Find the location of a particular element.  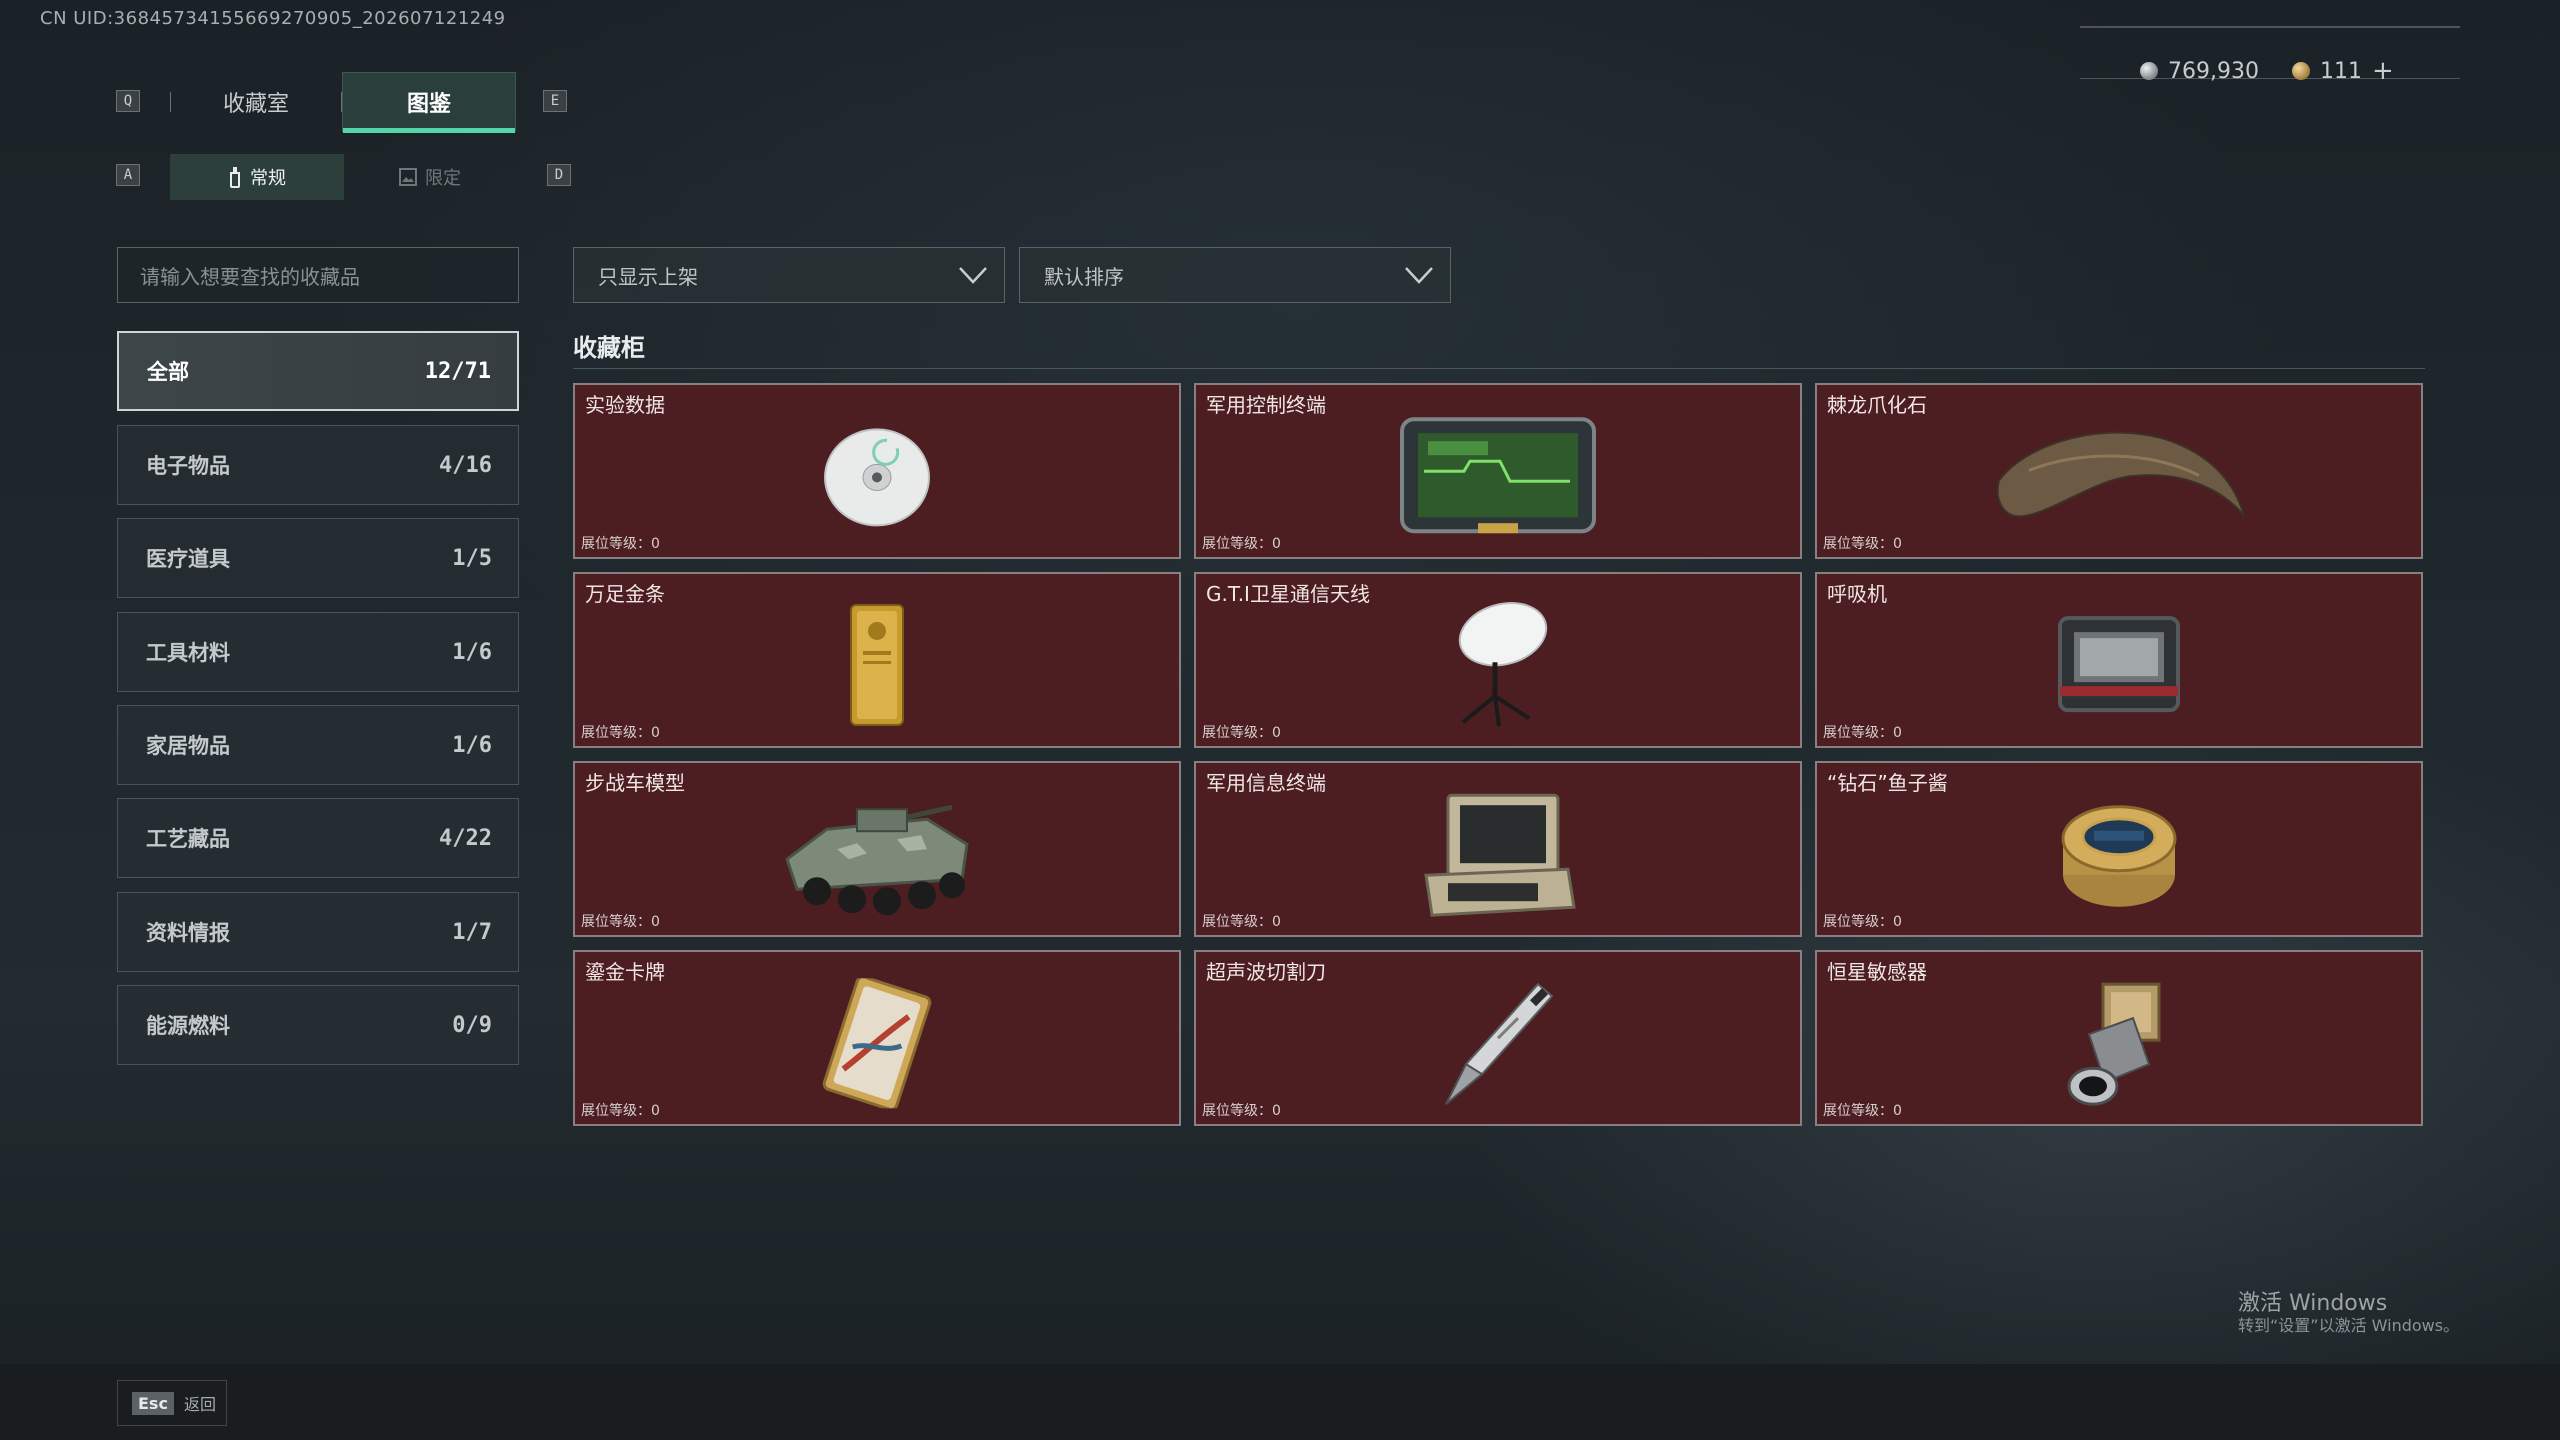

collection-card: 实验数据 展位等级：0 is located at coordinates (877, 471).